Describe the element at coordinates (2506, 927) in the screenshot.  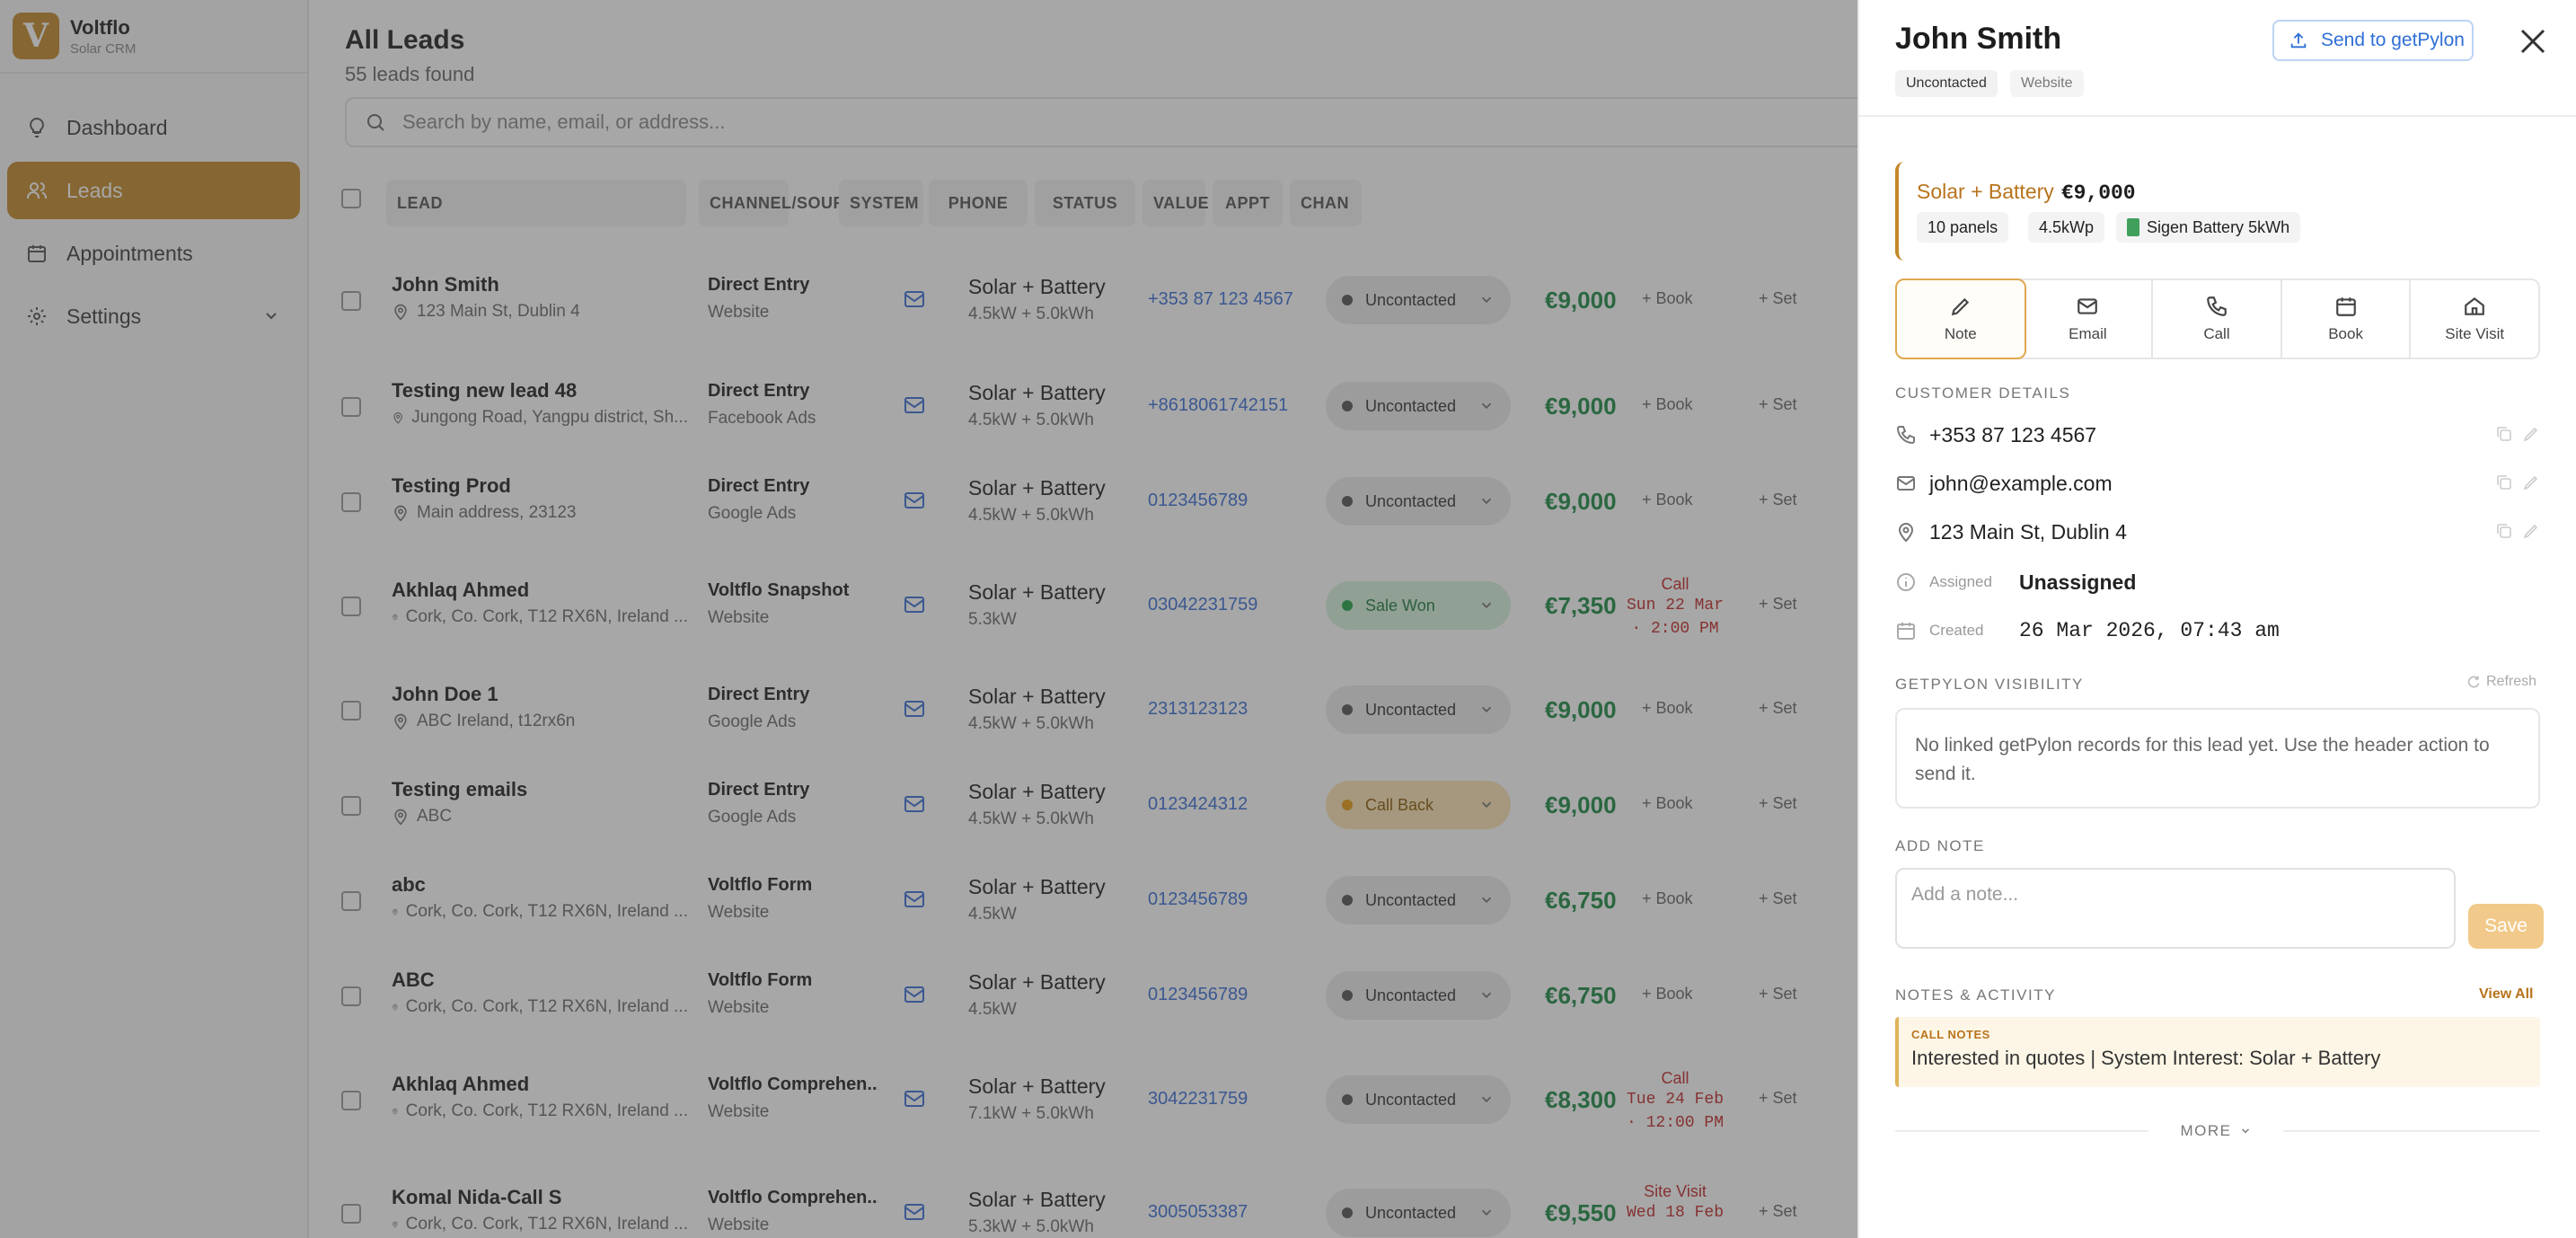
I see `save-note-button: Save` at that location.